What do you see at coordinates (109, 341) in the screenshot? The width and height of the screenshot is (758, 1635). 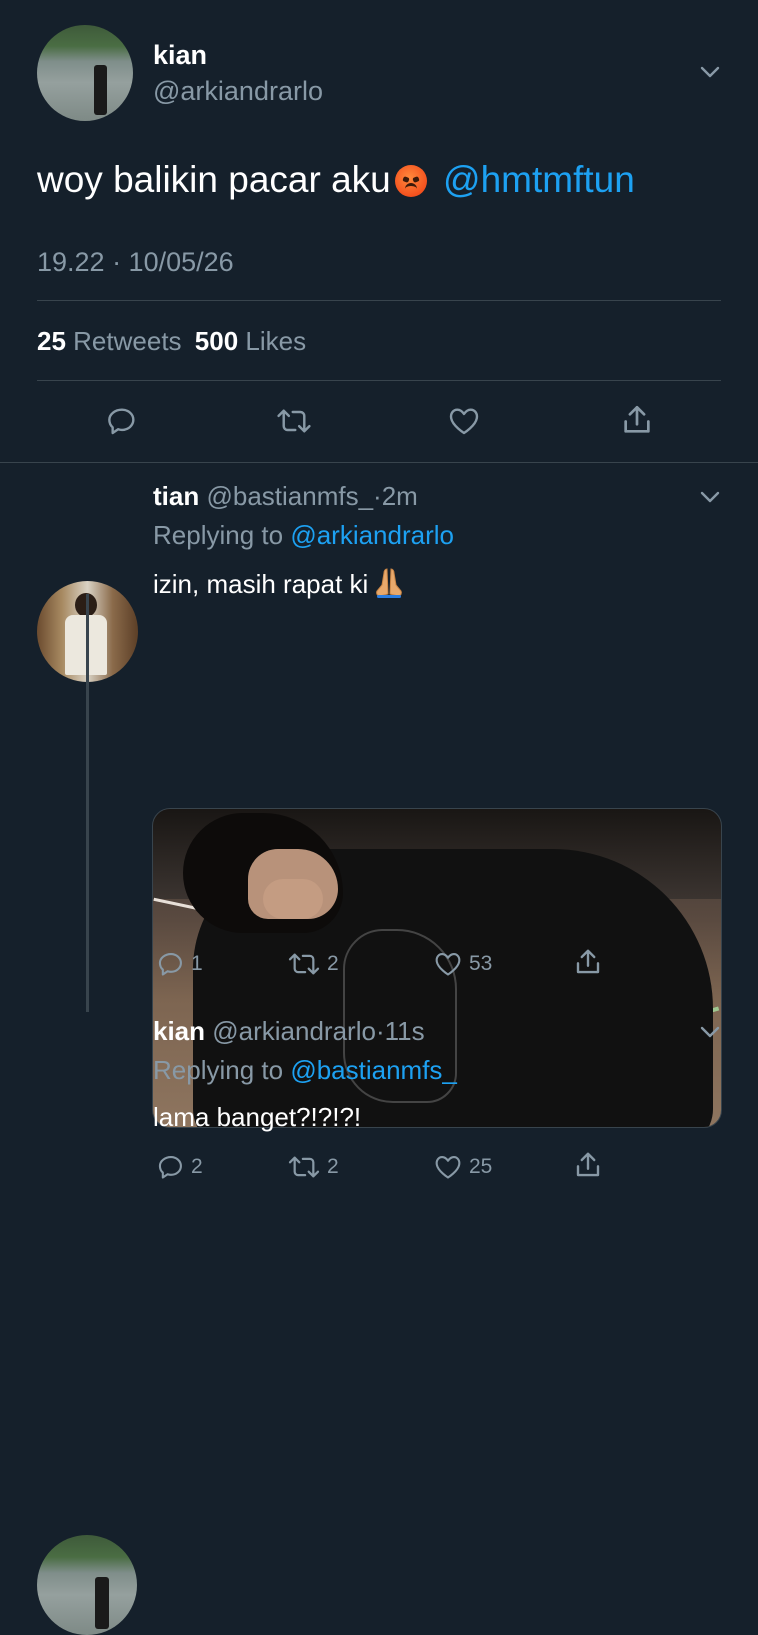 I see `retweets-stat: 25 Retweets` at bounding box center [109, 341].